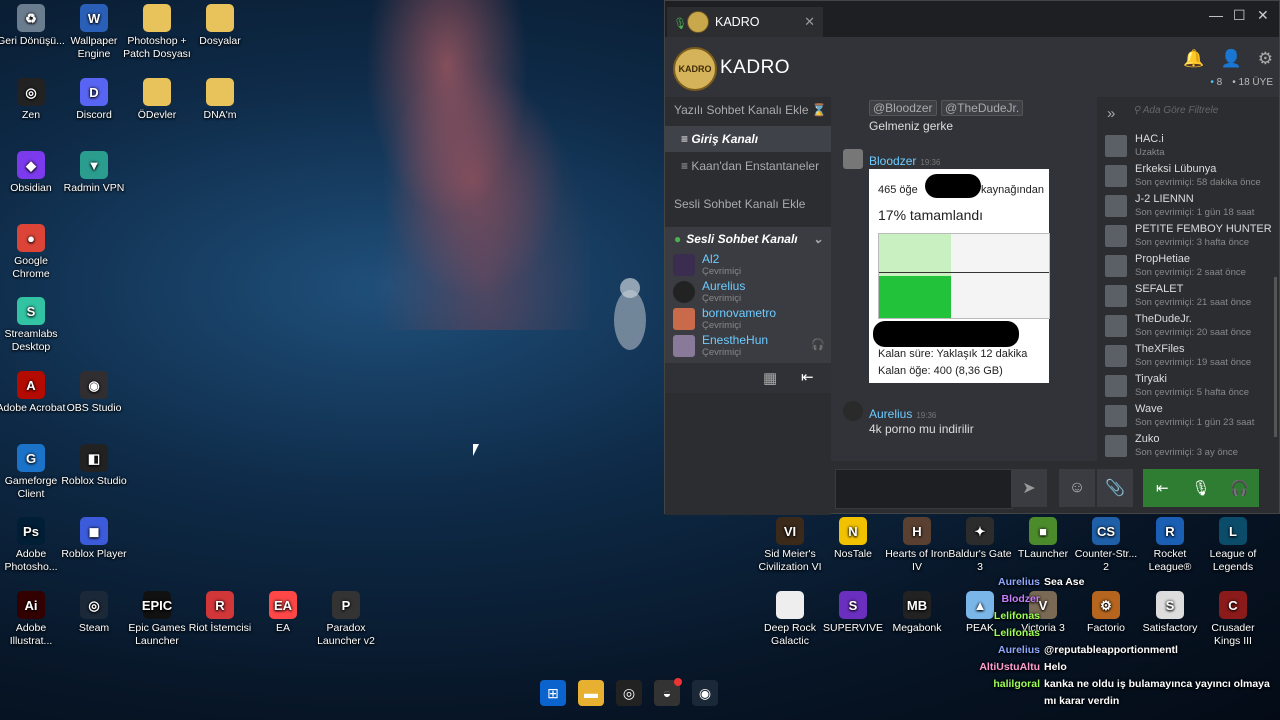 This screenshot has width=1280, height=720. I want to click on chevron-down-icon: ⌄, so click(818, 239).